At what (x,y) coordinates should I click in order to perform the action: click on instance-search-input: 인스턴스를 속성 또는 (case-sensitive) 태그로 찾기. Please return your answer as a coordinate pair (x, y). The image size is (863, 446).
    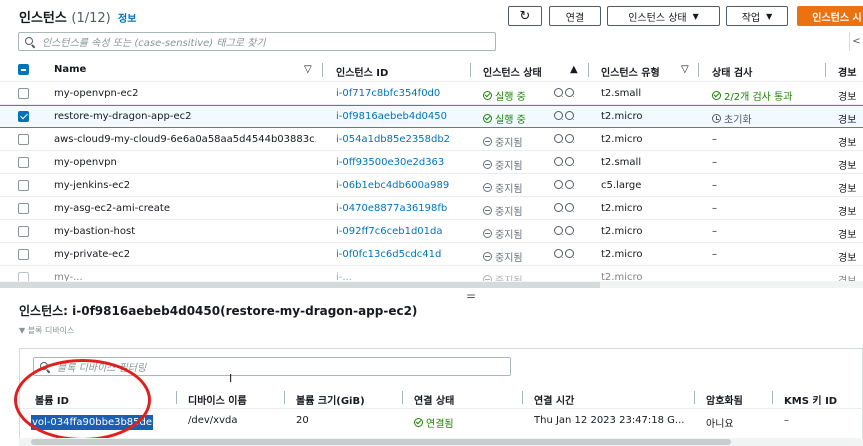
    Looking at the image, I should click on (257, 41).